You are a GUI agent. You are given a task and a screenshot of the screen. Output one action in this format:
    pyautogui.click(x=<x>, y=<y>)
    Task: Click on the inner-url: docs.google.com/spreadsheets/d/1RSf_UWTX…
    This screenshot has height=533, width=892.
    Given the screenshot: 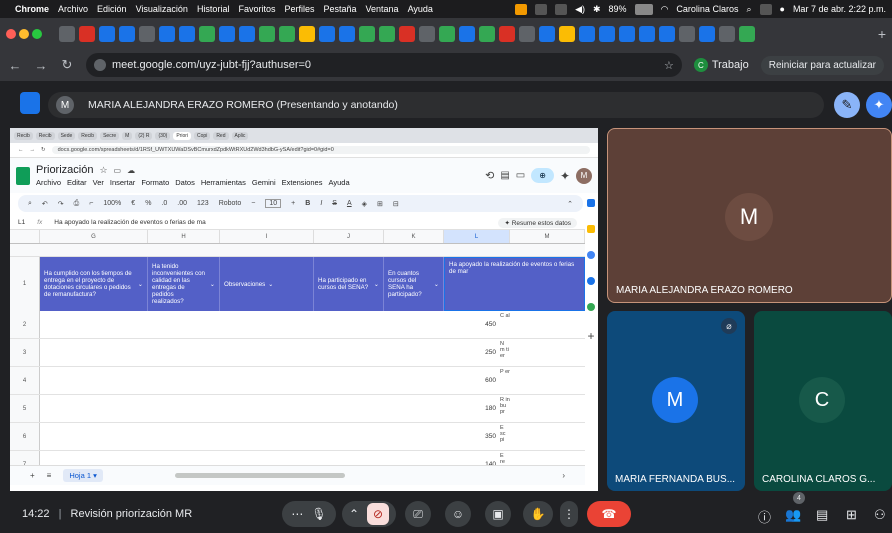 What is the action you would take?
    pyautogui.click(x=320, y=150)
    